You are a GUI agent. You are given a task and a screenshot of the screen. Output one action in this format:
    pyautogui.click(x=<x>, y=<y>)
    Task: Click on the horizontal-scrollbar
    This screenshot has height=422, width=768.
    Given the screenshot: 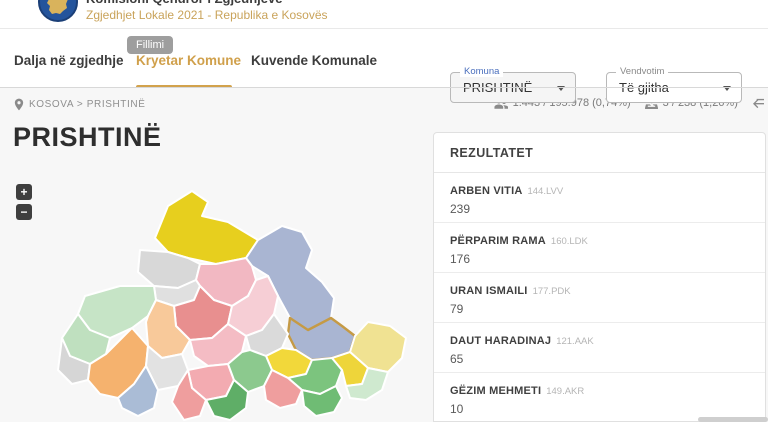 What is the action you would take?
    pyautogui.click(x=733, y=419)
    